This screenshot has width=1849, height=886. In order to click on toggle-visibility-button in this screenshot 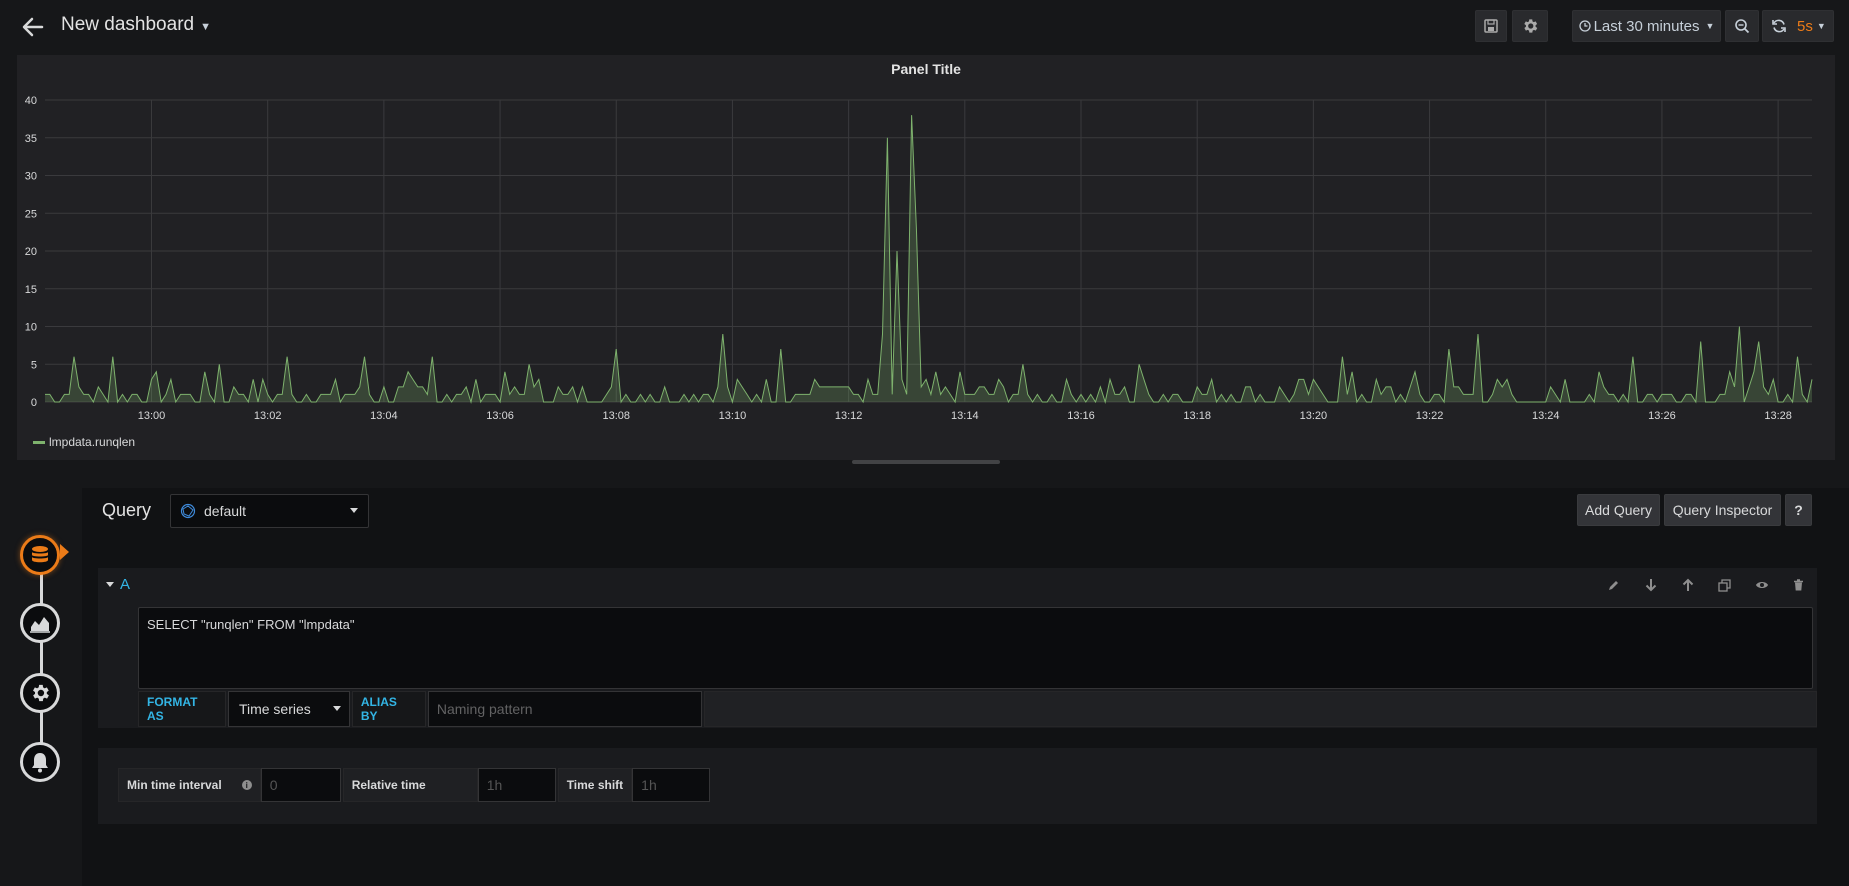, I will do `click(1761, 585)`.